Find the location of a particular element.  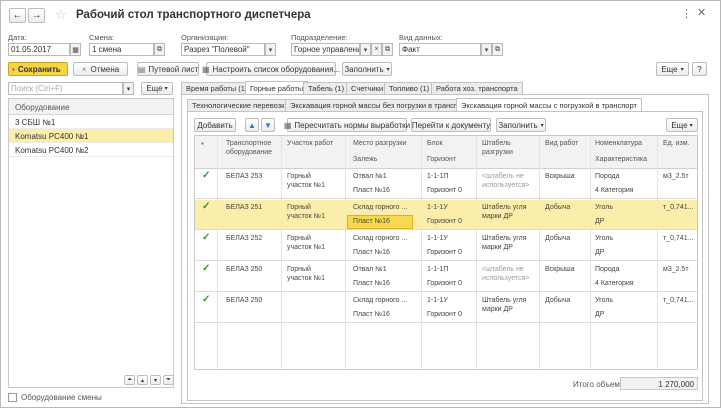

shift-equipment-checkbox is located at coordinates (12, 397).